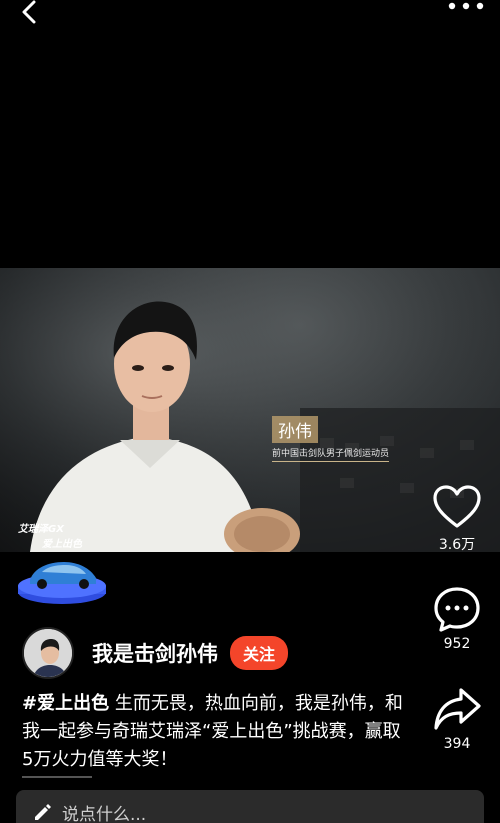  Describe the element at coordinates (466, 11) in the screenshot. I see `more-options-button` at that location.